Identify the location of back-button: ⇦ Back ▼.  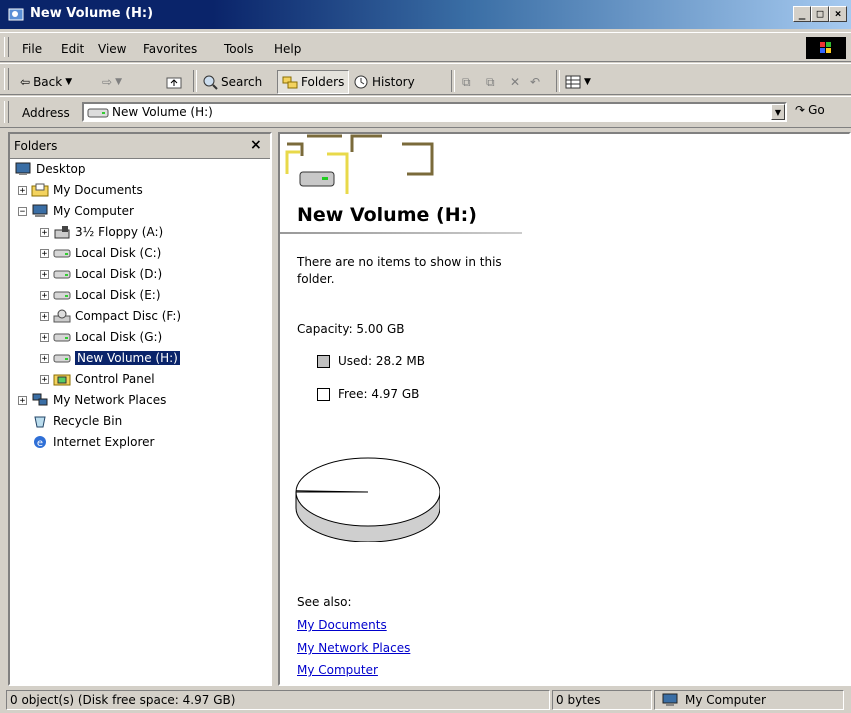
(46, 82).